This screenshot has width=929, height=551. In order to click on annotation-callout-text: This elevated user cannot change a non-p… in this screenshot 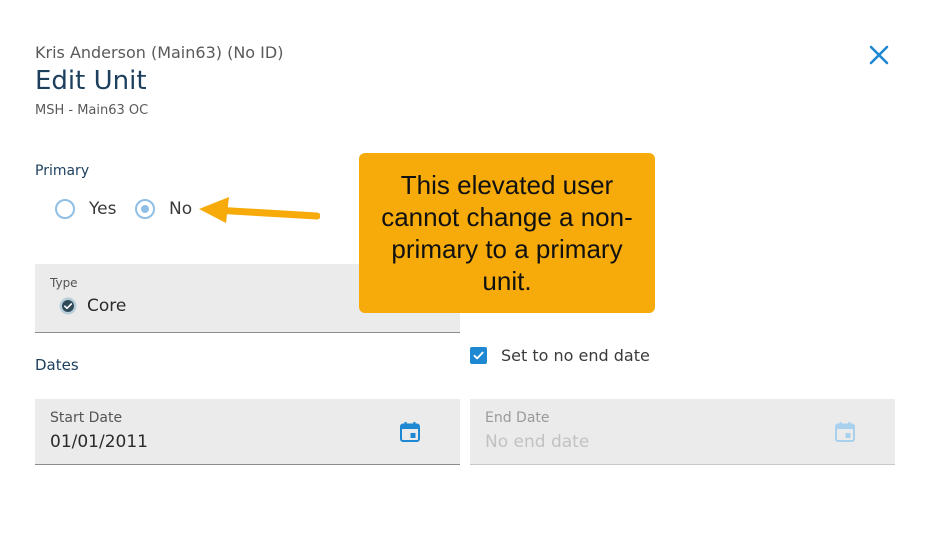, I will do `click(507, 233)`.